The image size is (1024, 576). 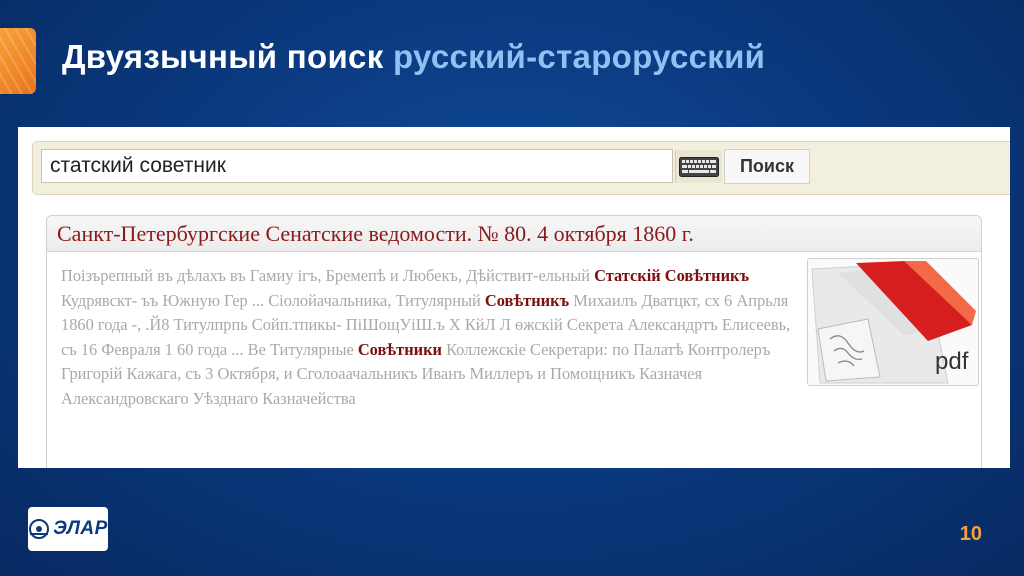 What do you see at coordinates (18, 61) in the screenshot?
I see `accent-tab` at bounding box center [18, 61].